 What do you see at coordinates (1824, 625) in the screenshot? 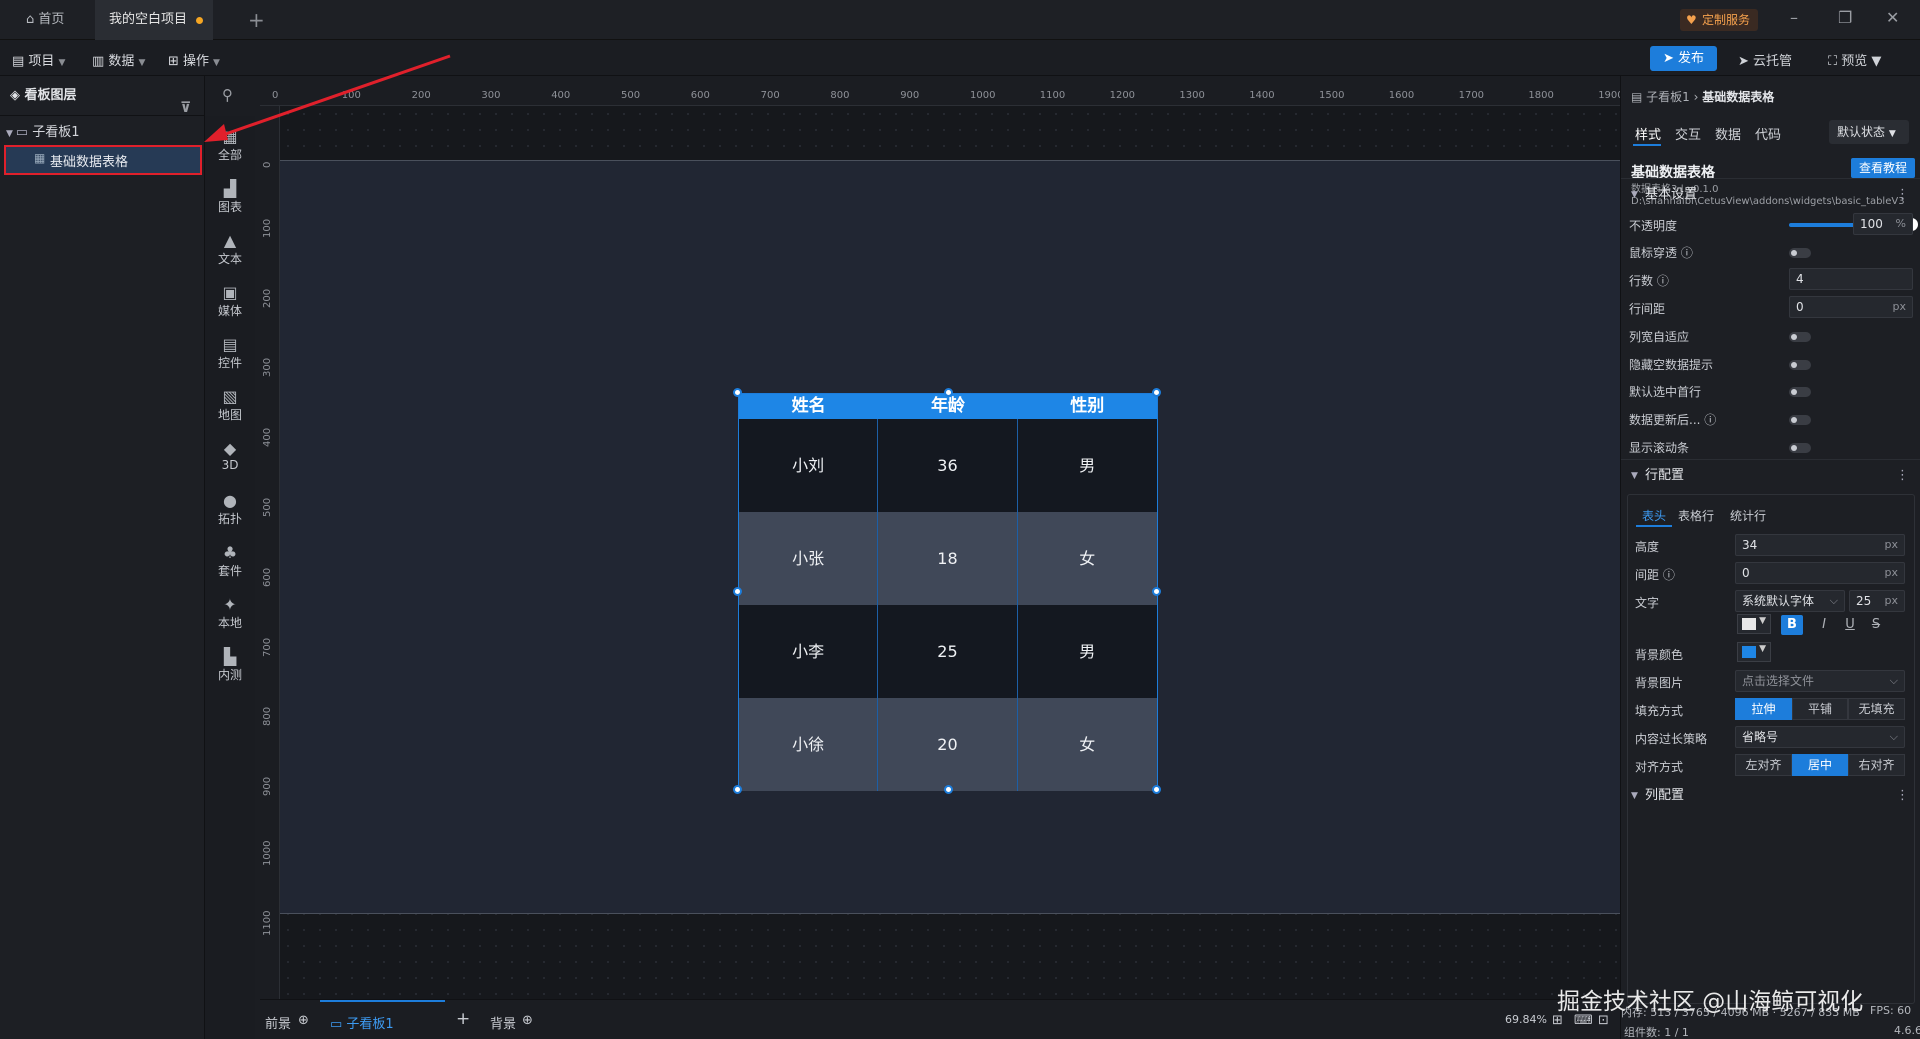
I see `italic-button: I` at bounding box center [1824, 625].